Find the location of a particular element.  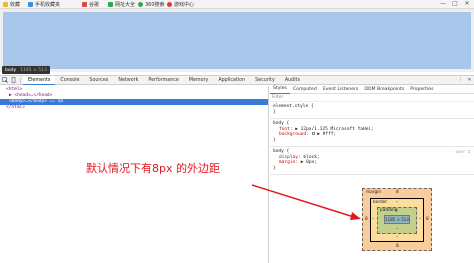

game-icon is located at coordinates (169, 4).